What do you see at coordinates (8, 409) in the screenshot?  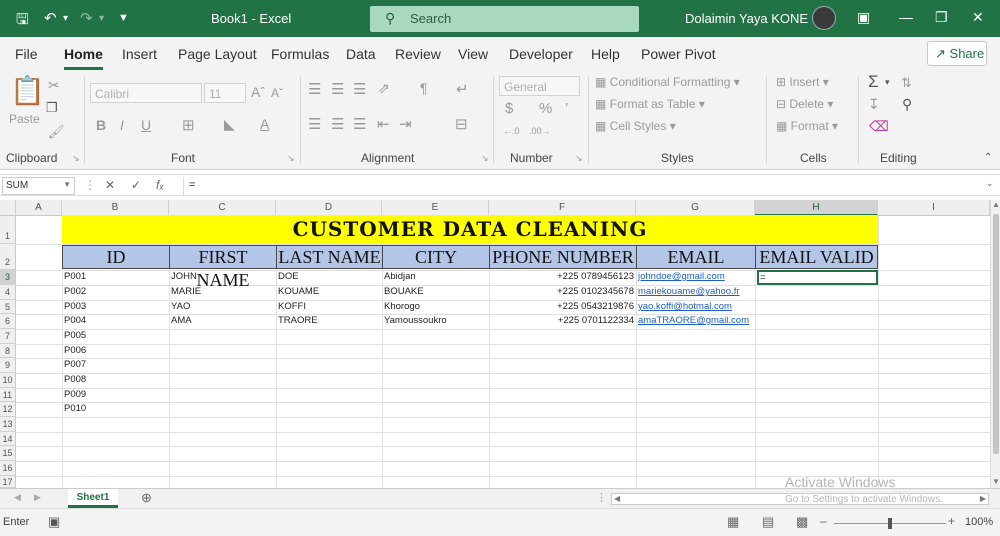 I see `row-header: 12` at bounding box center [8, 409].